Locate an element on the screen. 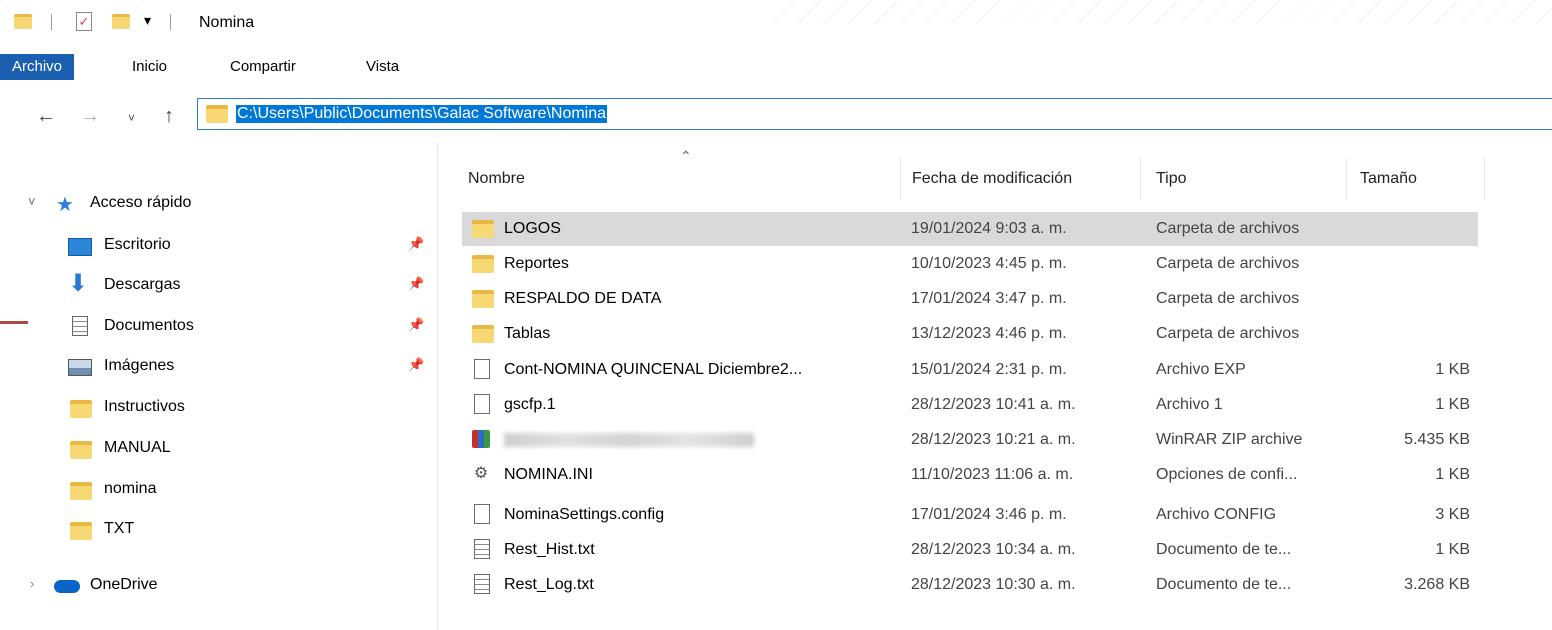 Image resolution: width=1552 pixels, height=630 pixels. recent-locations-icon: ˅ is located at coordinates (131, 118).